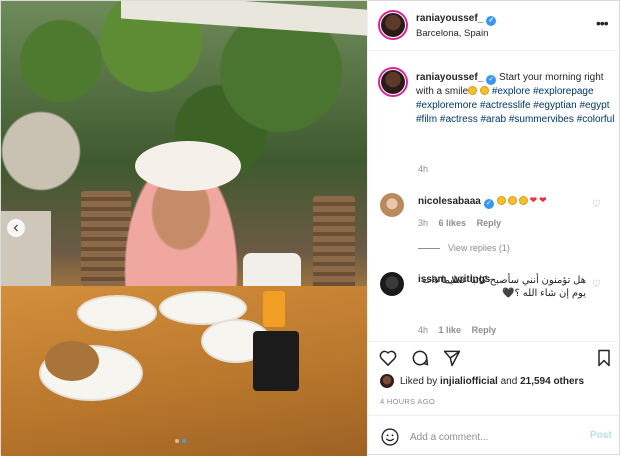 The width and height of the screenshot is (620, 456). What do you see at coordinates (180, 441) in the screenshot?
I see `carousel-dots` at bounding box center [180, 441].